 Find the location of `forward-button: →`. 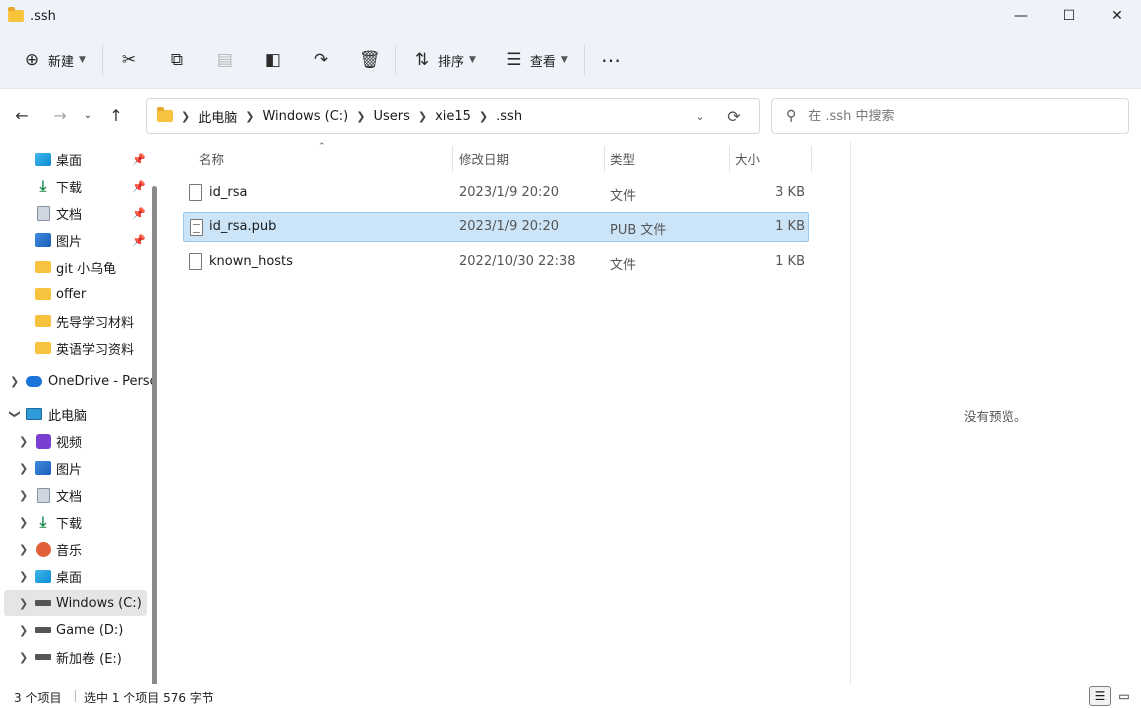

forward-button: → is located at coordinates (60, 115).